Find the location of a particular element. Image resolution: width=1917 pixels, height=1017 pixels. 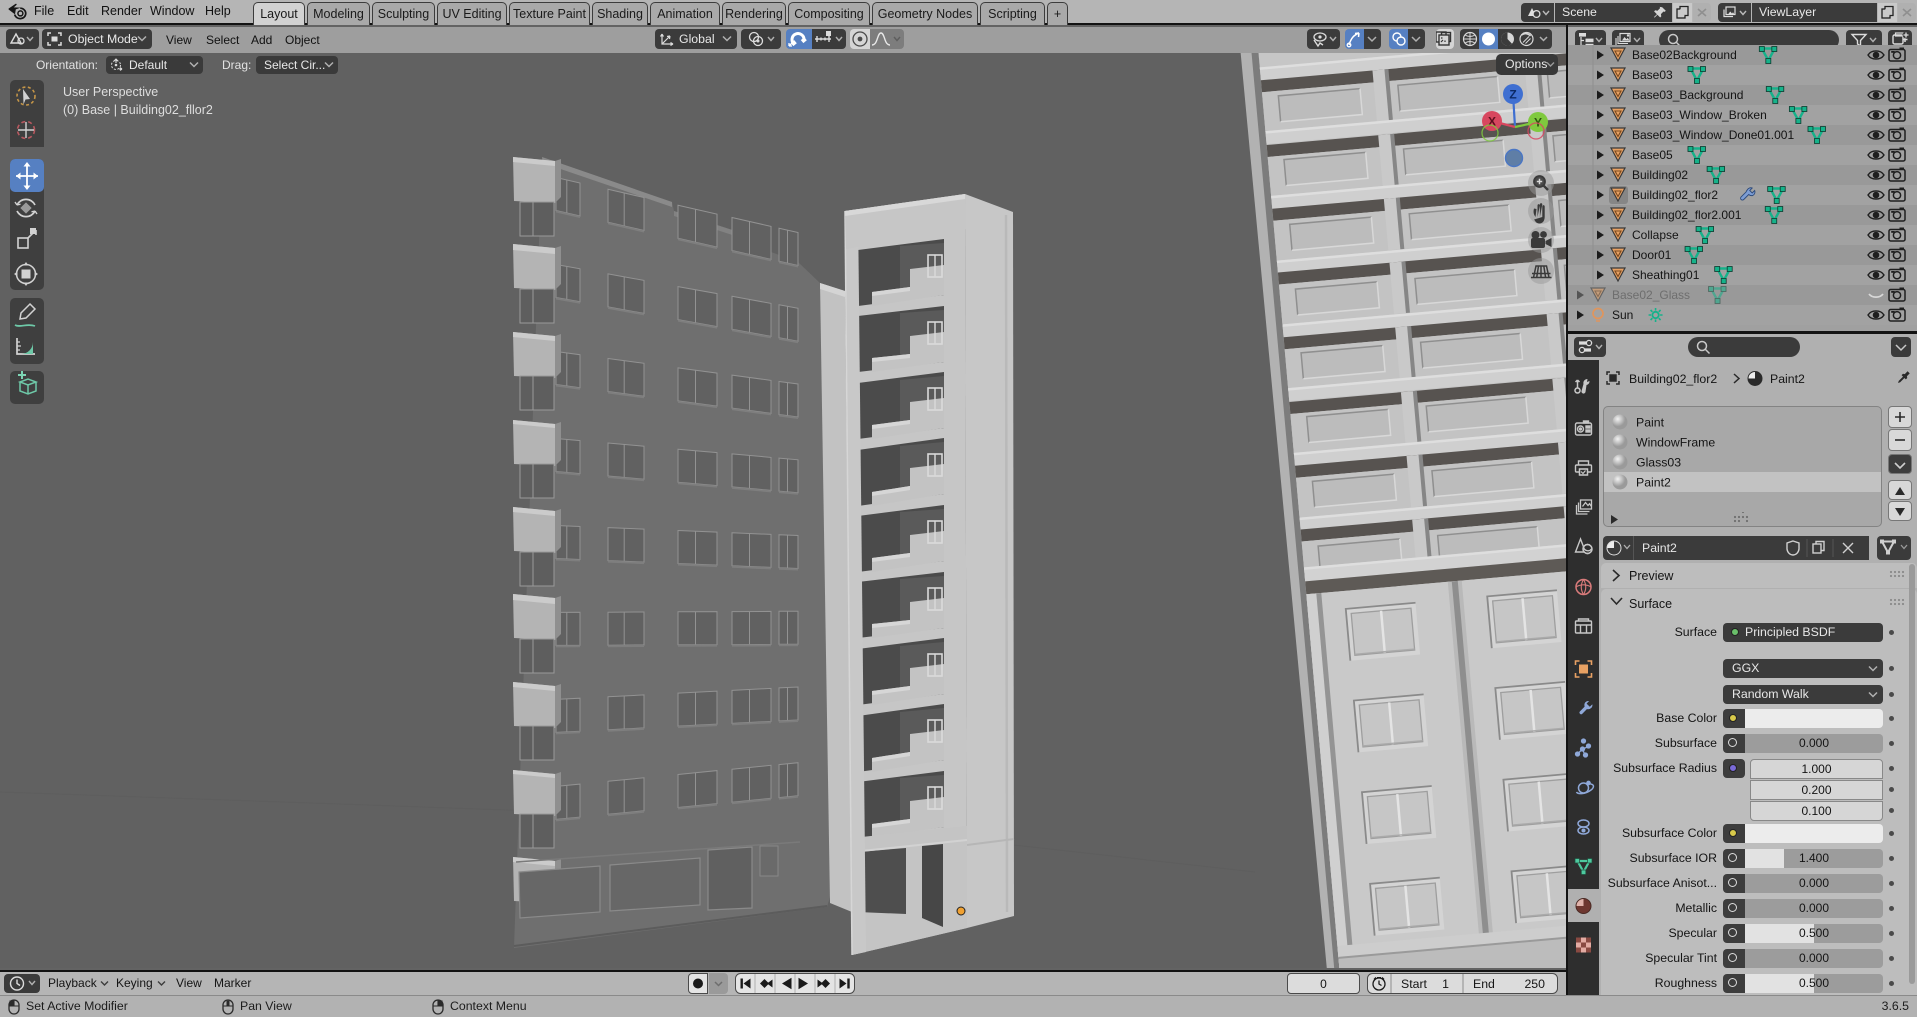

svg-text: Sheathing01 is located at coordinates (1666, 275).